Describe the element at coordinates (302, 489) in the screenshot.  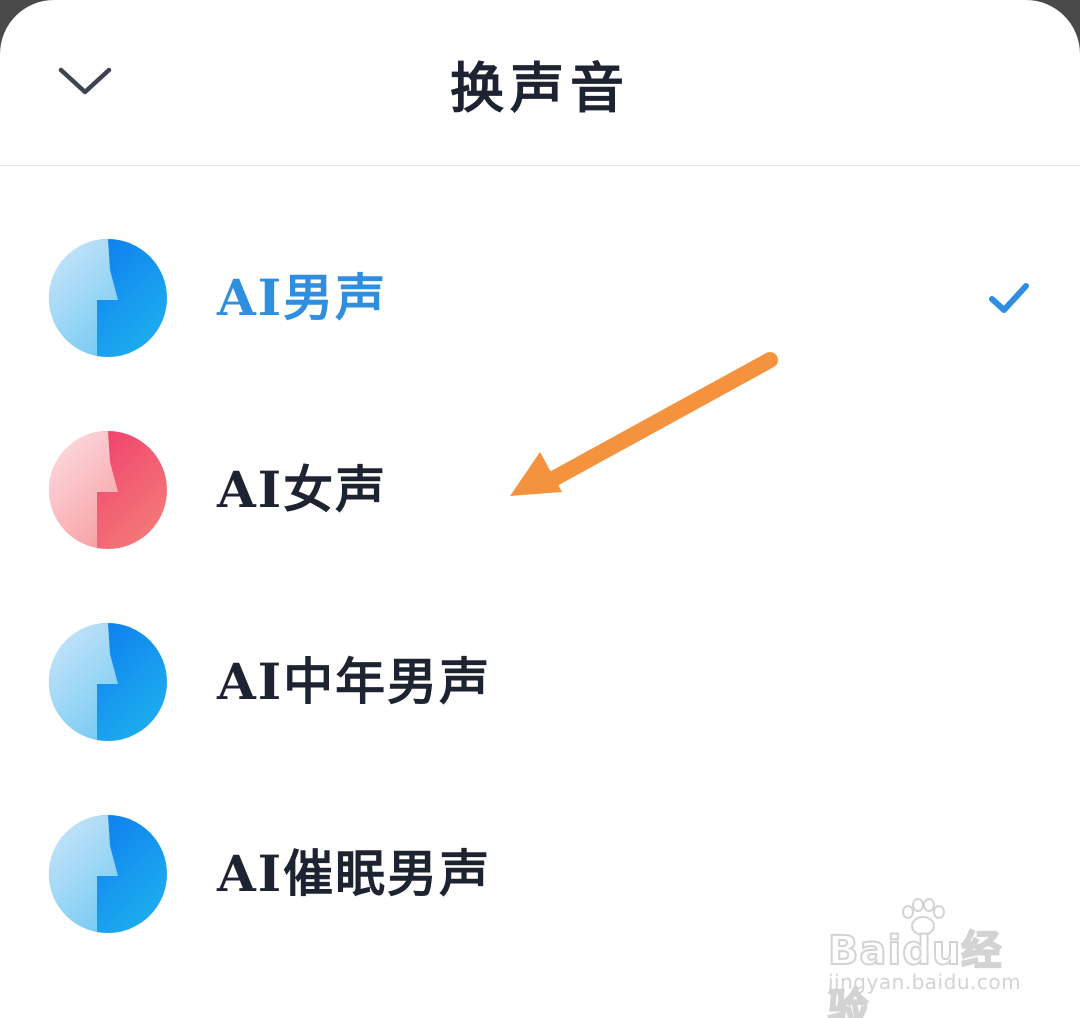
I see `voice-label: AI女声` at that location.